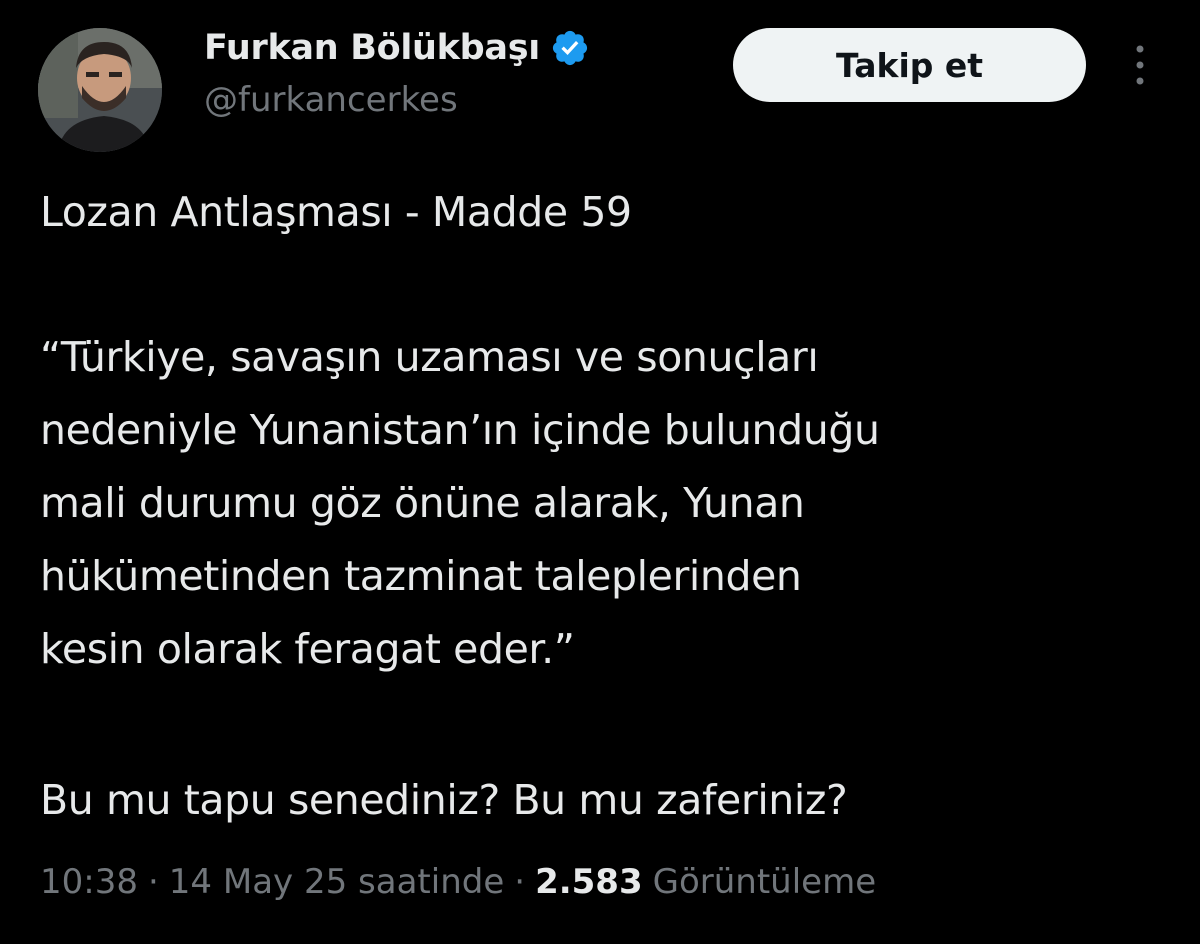  What do you see at coordinates (909, 65) in the screenshot?
I see `follow-button: Takip et` at bounding box center [909, 65].